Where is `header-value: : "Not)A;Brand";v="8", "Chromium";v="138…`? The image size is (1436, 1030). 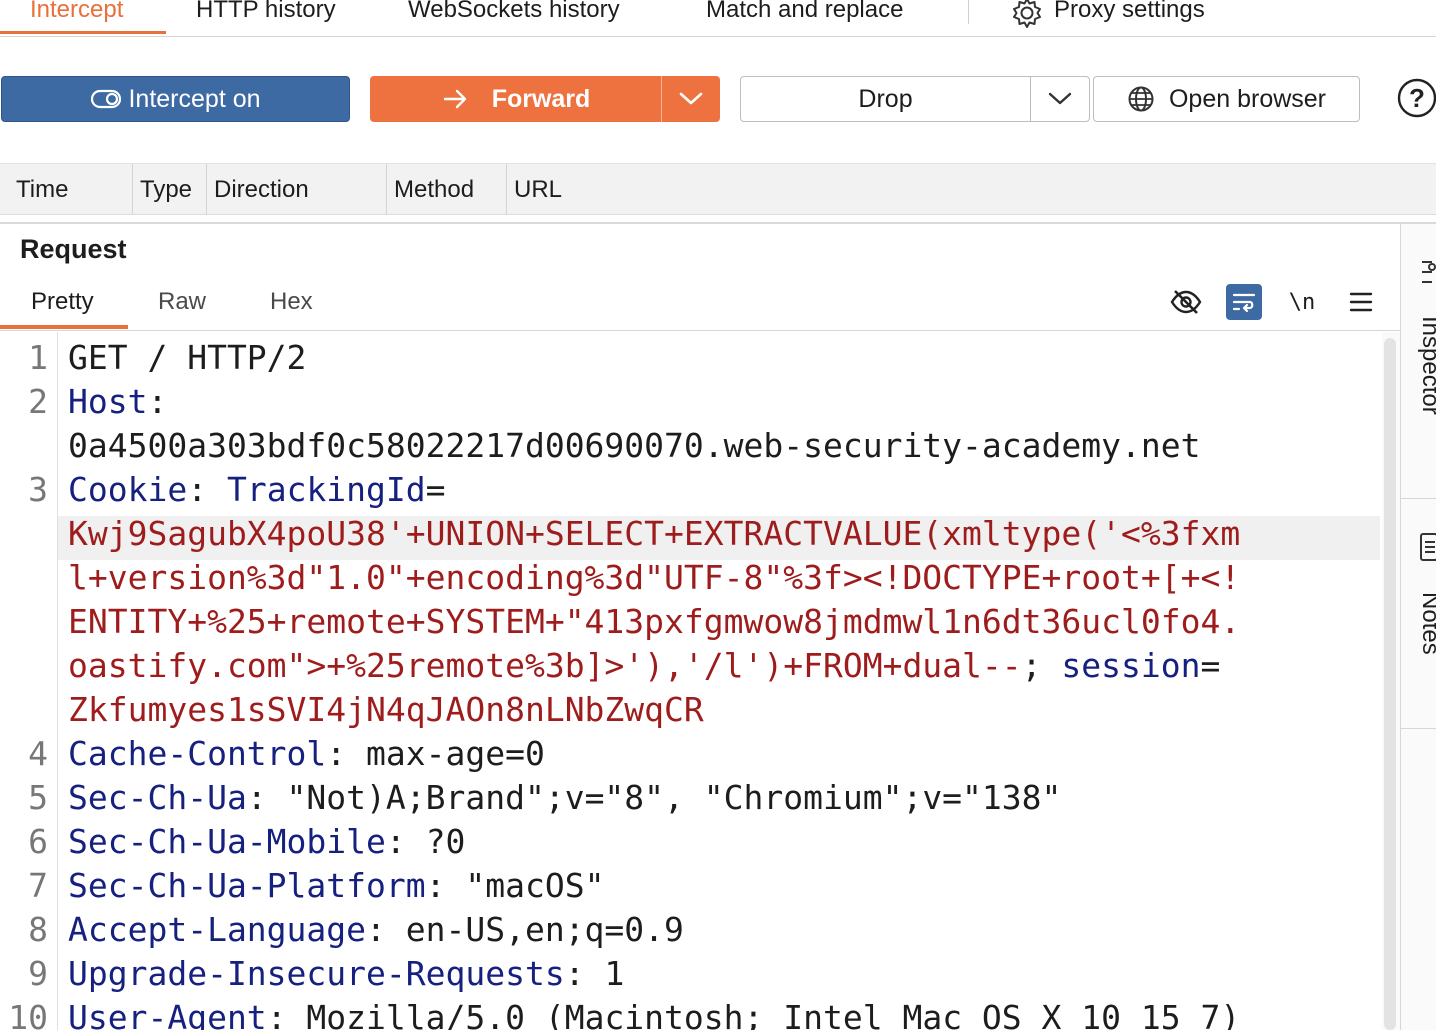 header-value: : "Not)A;Brand";v="8", "Chromium";v="138… is located at coordinates (654, 797).